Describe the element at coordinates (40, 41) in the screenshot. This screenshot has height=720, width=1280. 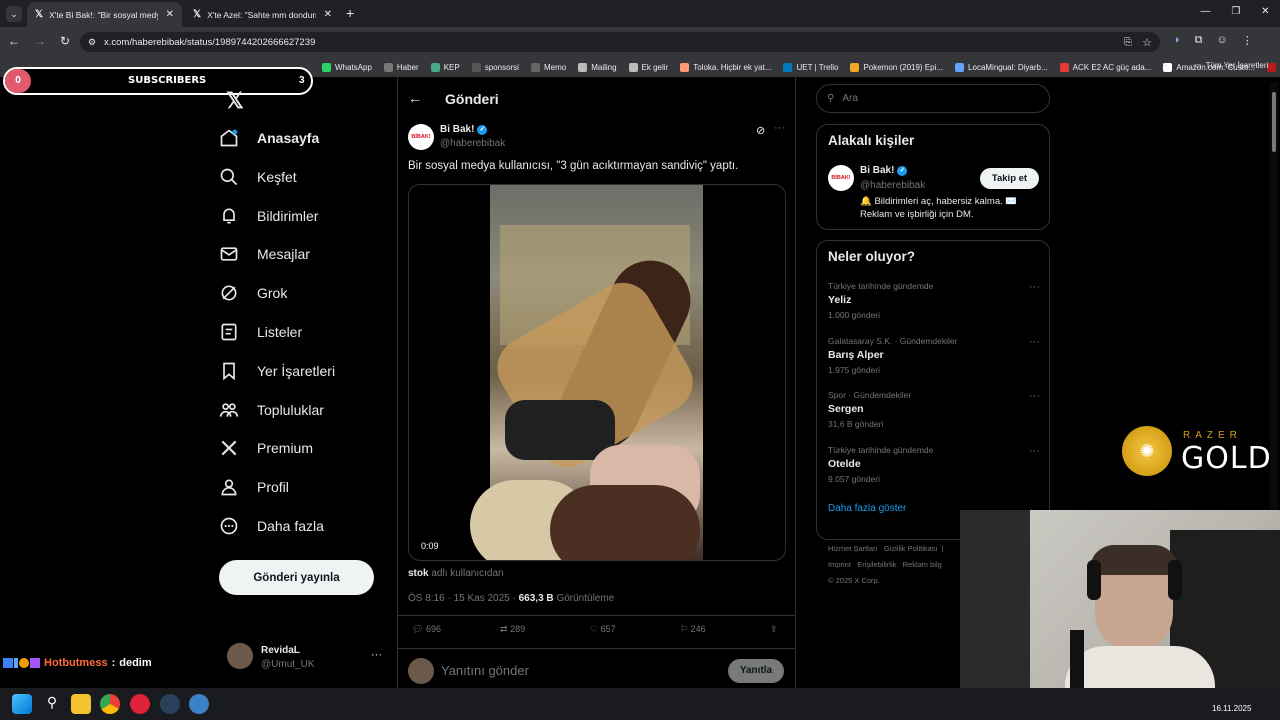
I see `forward-icon: →` at that location.